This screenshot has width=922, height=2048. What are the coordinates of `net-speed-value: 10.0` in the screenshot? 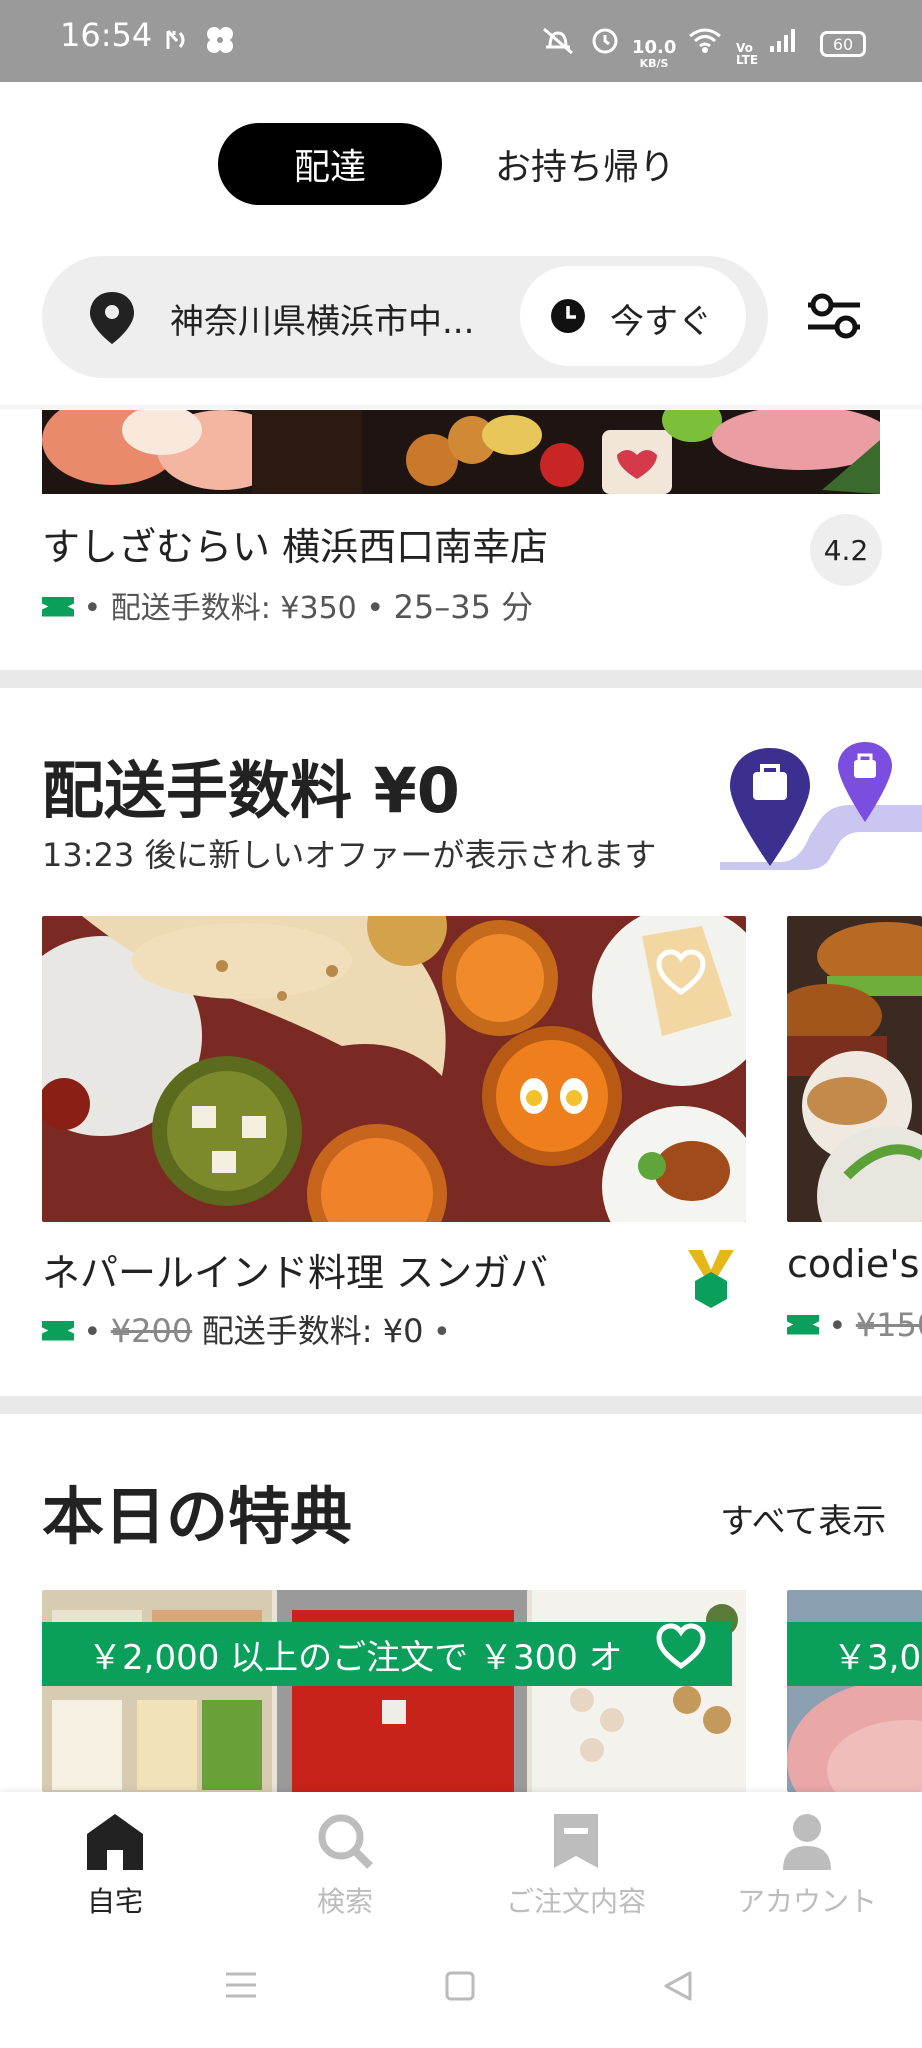 It's located at (654, 47).